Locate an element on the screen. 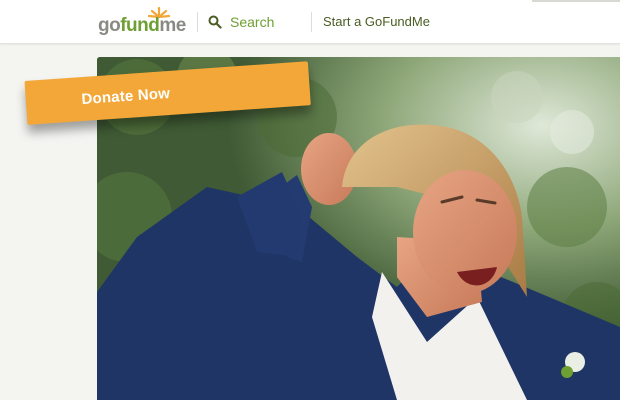  search-icon is located at coordinates (215, 22).